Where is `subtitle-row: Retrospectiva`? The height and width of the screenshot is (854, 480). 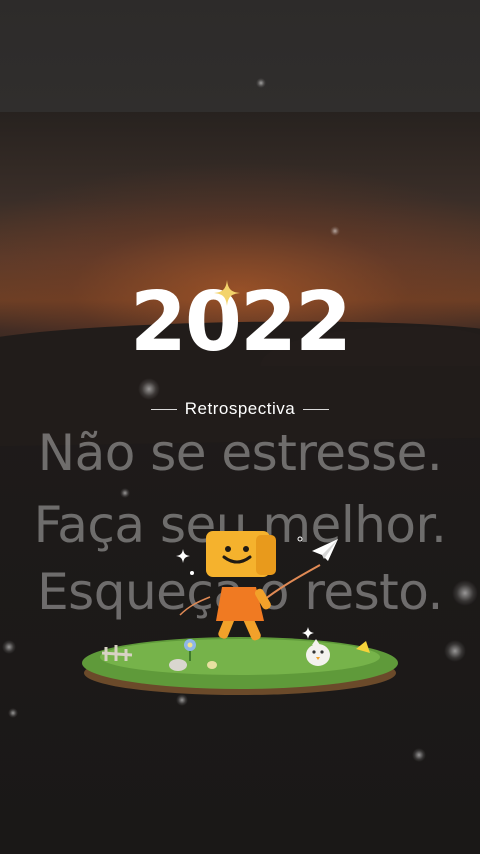
subtitle-row: Retrospectiva is located at coordinates (240, 409).